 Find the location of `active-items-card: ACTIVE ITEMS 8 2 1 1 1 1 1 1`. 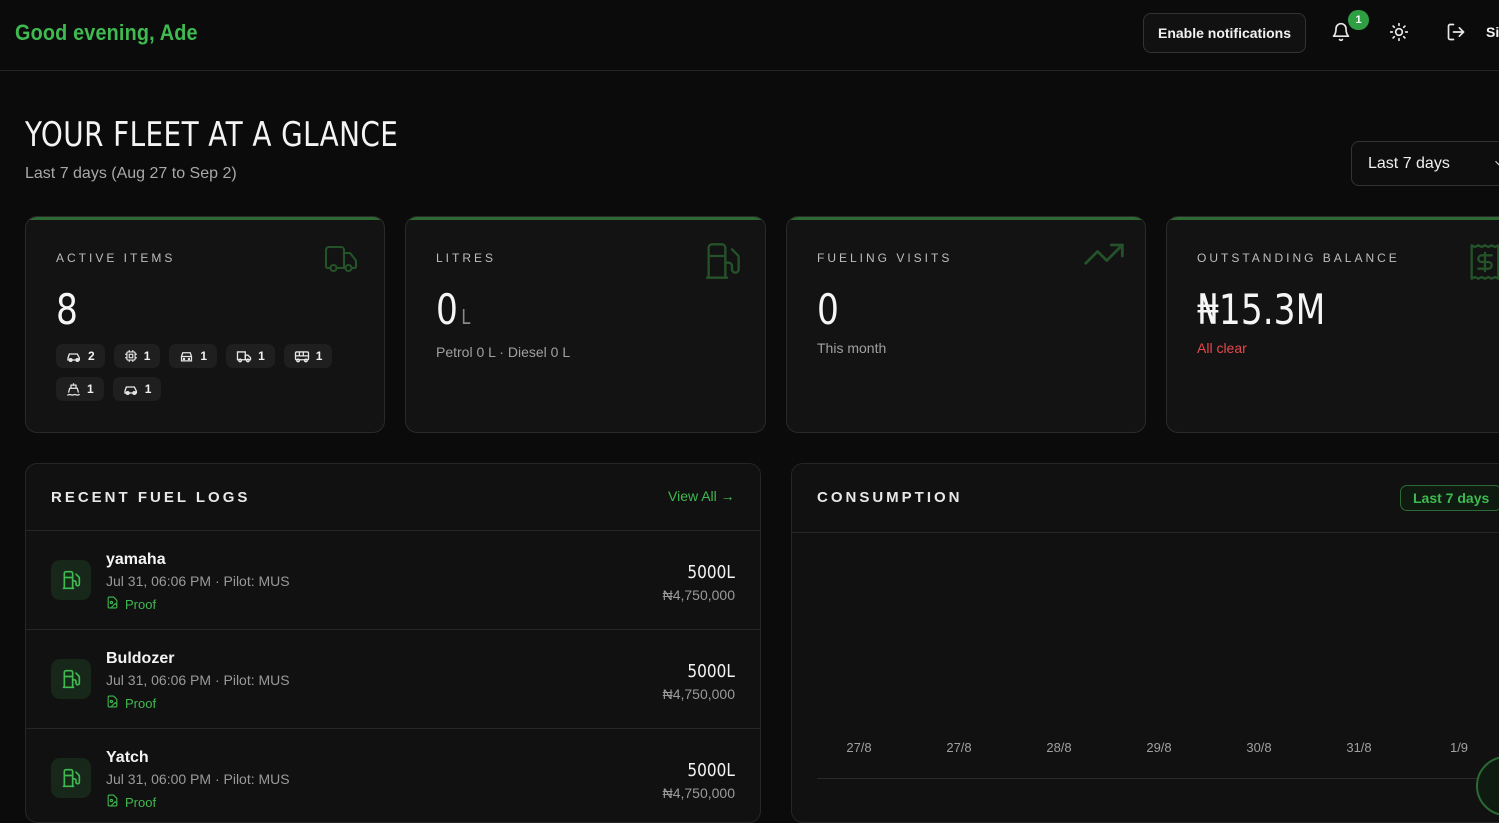

active-items-card: ACTIVE ITEMS 8 2 1 1 1 1 1 1 is located at coordinates (205, 324).